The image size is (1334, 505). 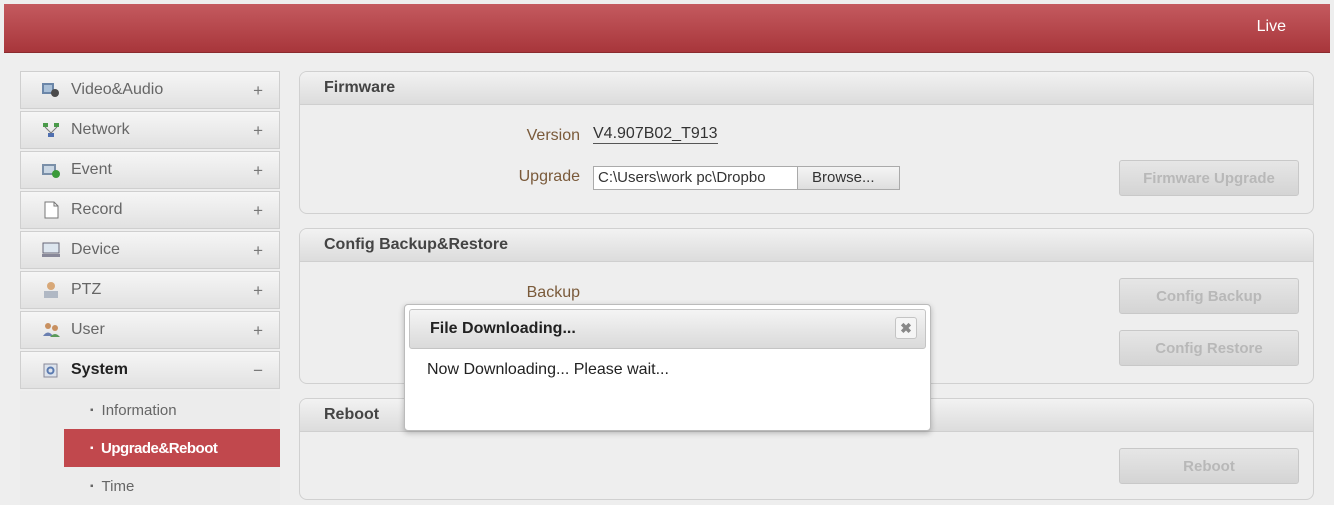 I want to click on sidebar-subitem-label: Time, so click(x=118, y=486).